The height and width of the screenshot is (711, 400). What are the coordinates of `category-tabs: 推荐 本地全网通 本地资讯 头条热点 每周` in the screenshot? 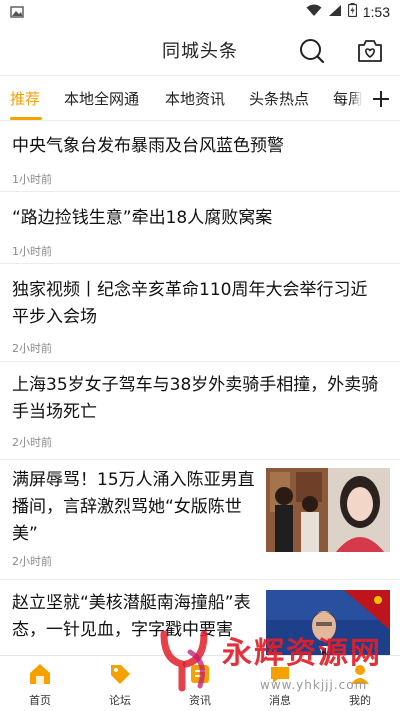 It's located at (200, 99).